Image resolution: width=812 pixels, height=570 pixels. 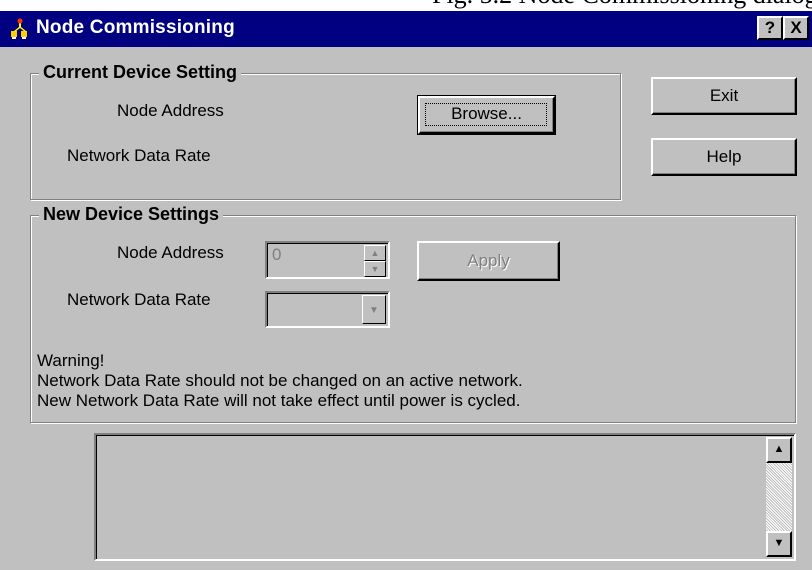 What do you see at coordinates (796, 28) in the screenshot?
I see `close-button: X` at bounding box center [796, 28].